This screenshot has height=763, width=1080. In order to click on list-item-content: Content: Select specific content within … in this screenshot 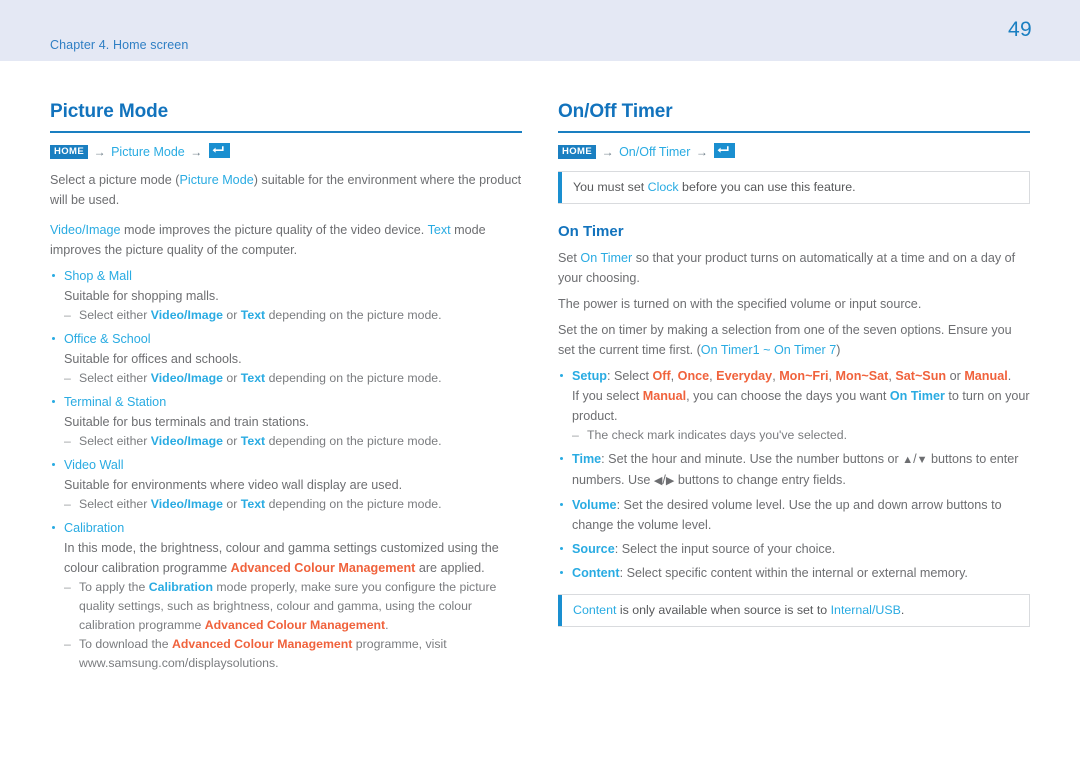, I will do `click(794, 573)`.